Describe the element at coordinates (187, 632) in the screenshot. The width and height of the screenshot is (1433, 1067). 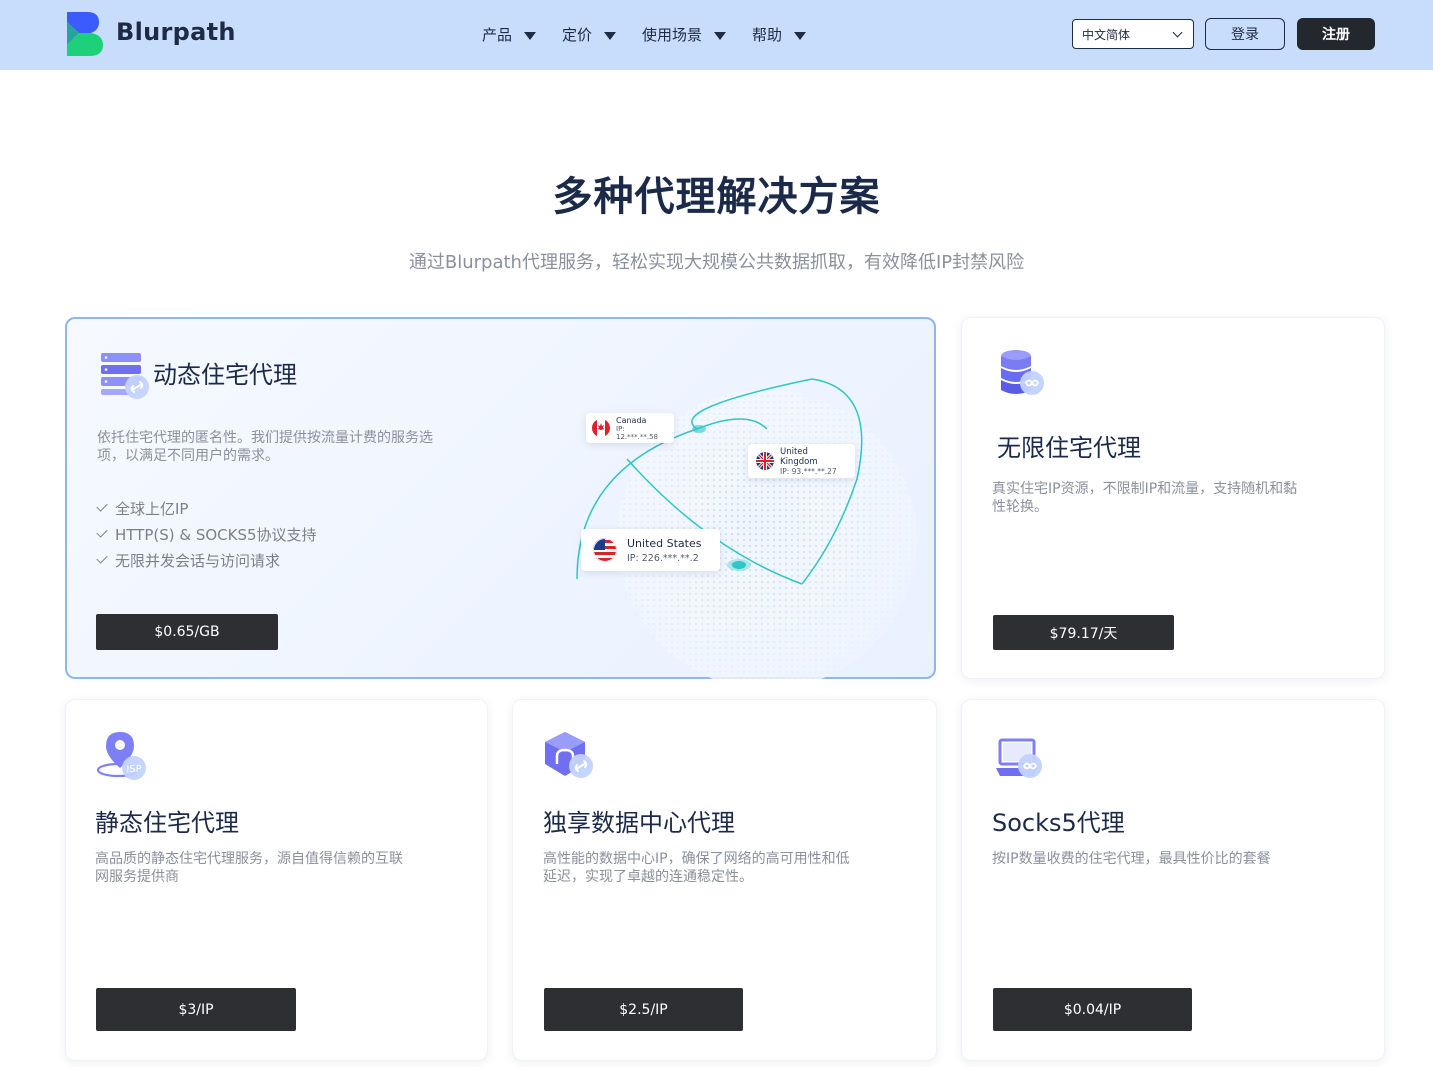
I see `price-button: $0.65/GB` at that location.